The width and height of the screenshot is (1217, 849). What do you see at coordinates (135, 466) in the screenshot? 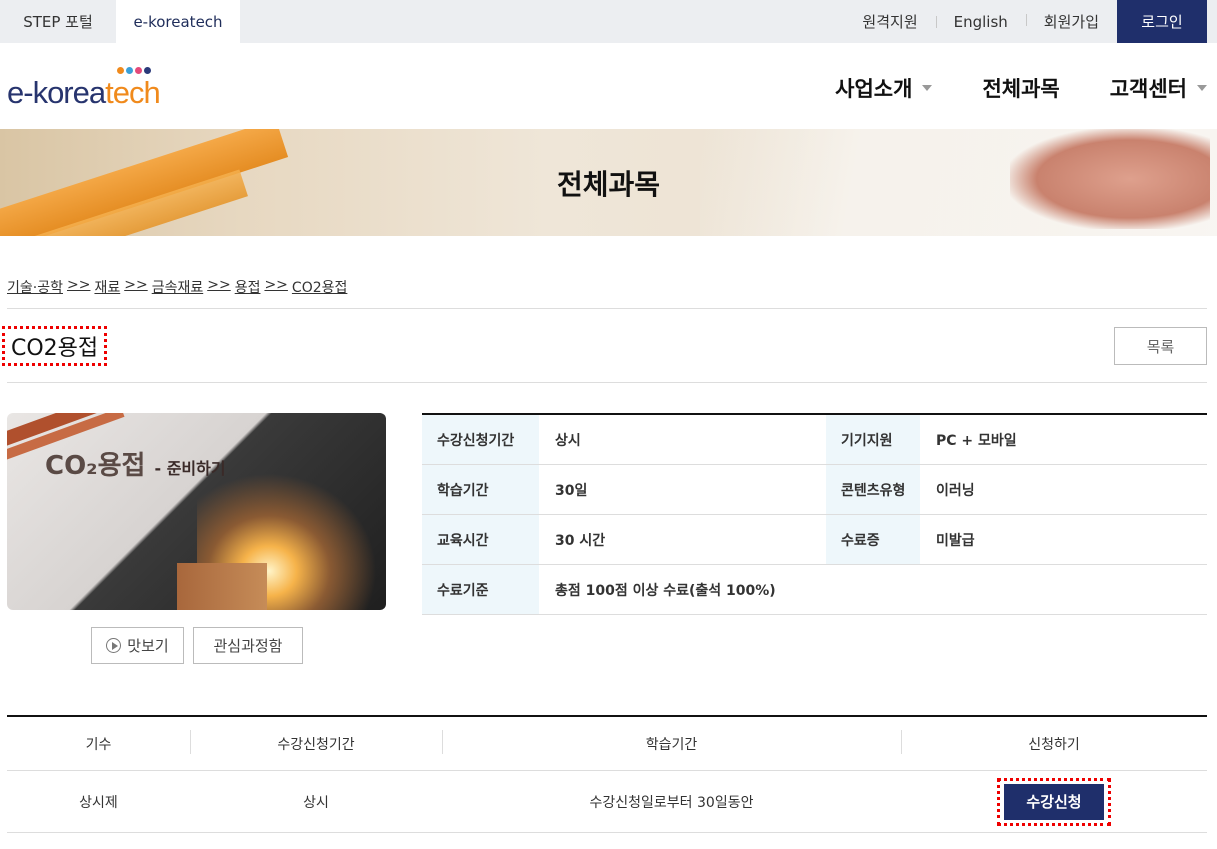
I see `thumbnail-caption: CO₂용접 - 준비하기` at bounding box center [135, 466].